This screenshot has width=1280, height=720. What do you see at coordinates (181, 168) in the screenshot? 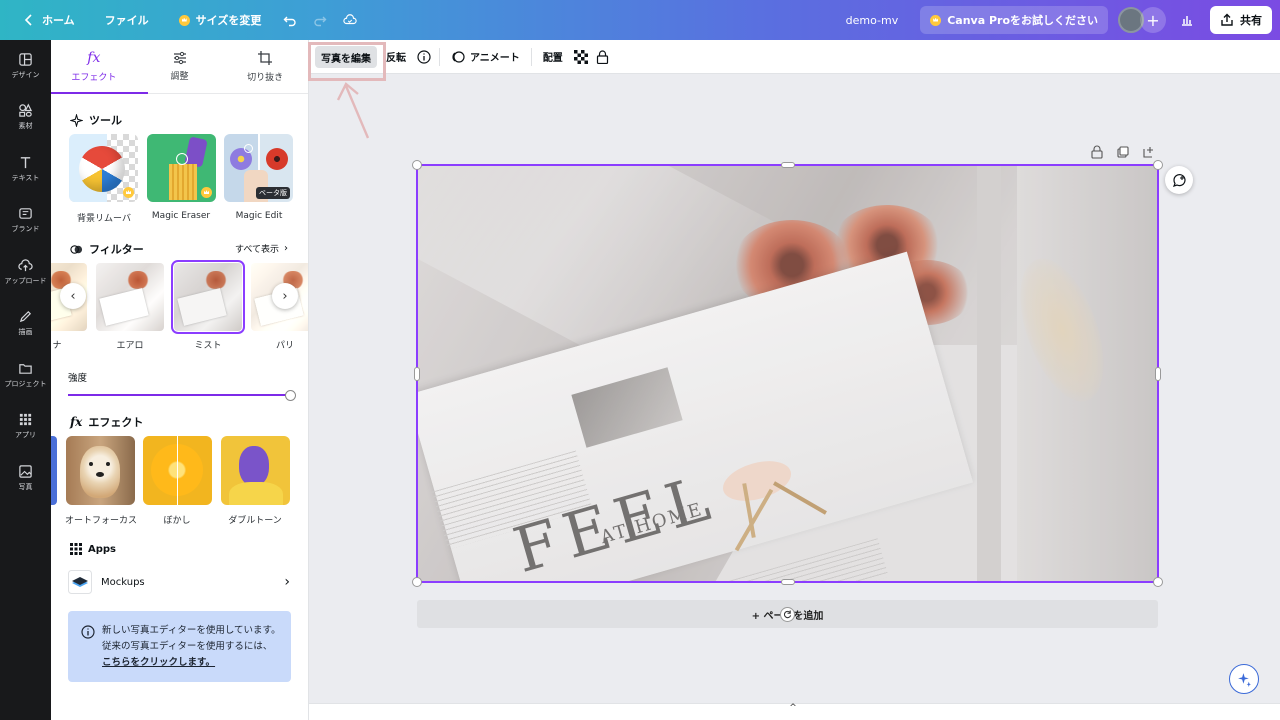
I see `tool-magic-eraser` at bounding box center [181, 168].